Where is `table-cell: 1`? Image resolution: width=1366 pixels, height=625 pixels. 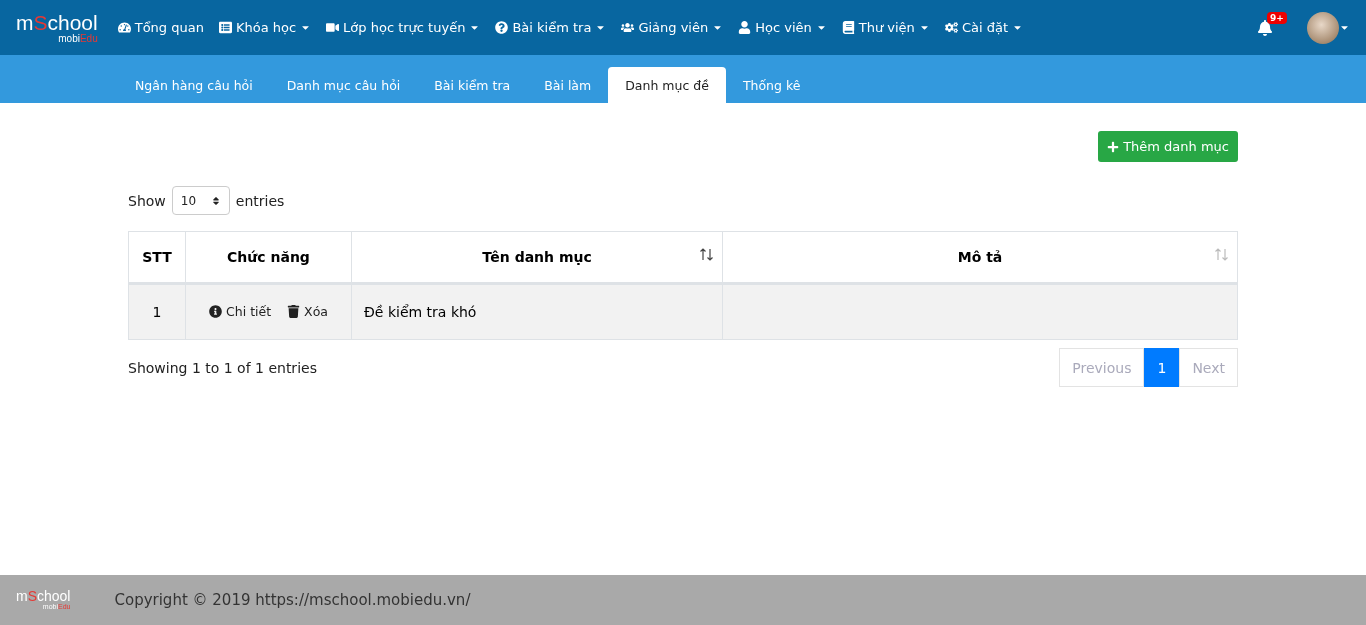 table-cell: 1 is located at coordinates (157, 311).